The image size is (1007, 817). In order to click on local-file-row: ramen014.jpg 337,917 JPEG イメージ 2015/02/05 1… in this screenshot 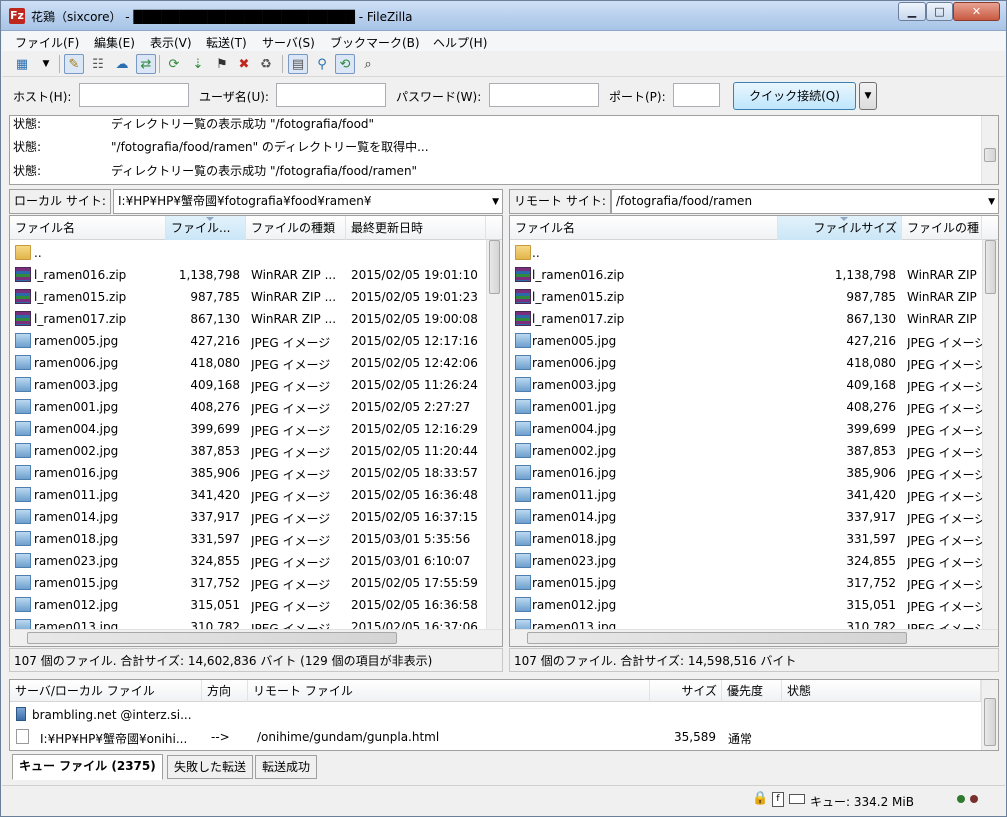, I will do `click(248, 517)`.